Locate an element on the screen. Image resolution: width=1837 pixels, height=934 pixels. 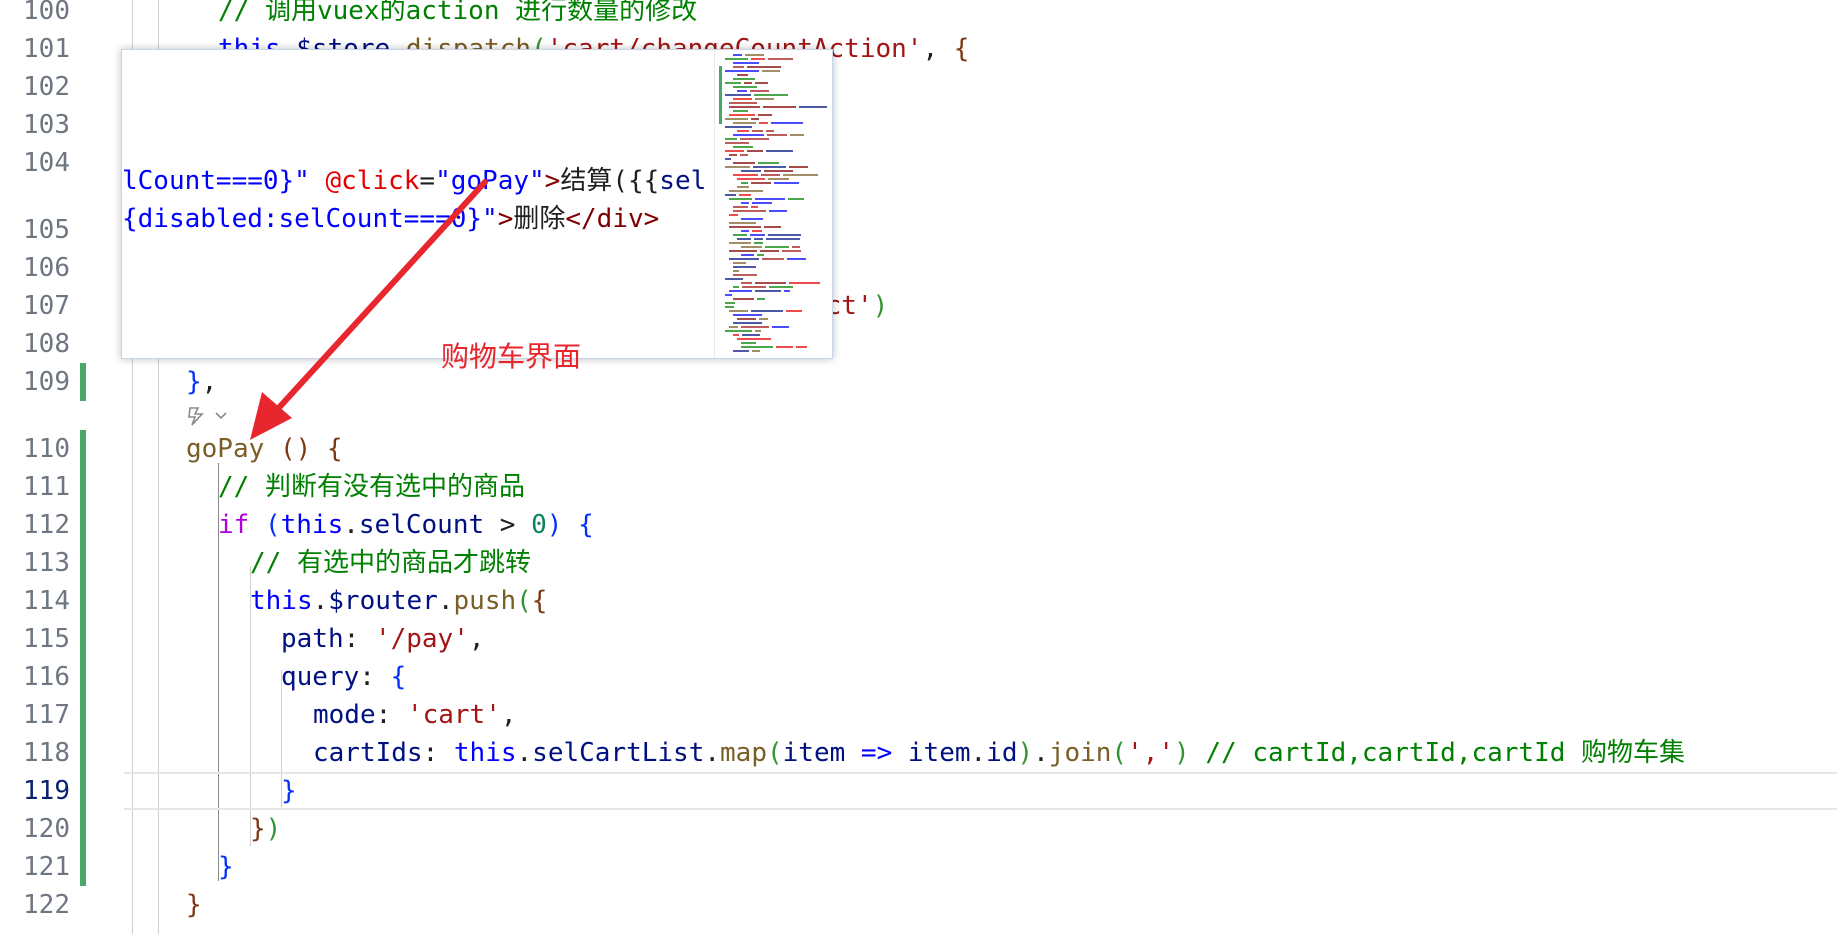
code-line: 113 // 有选中的商品才跳转 is located at coordinates (918, 563).